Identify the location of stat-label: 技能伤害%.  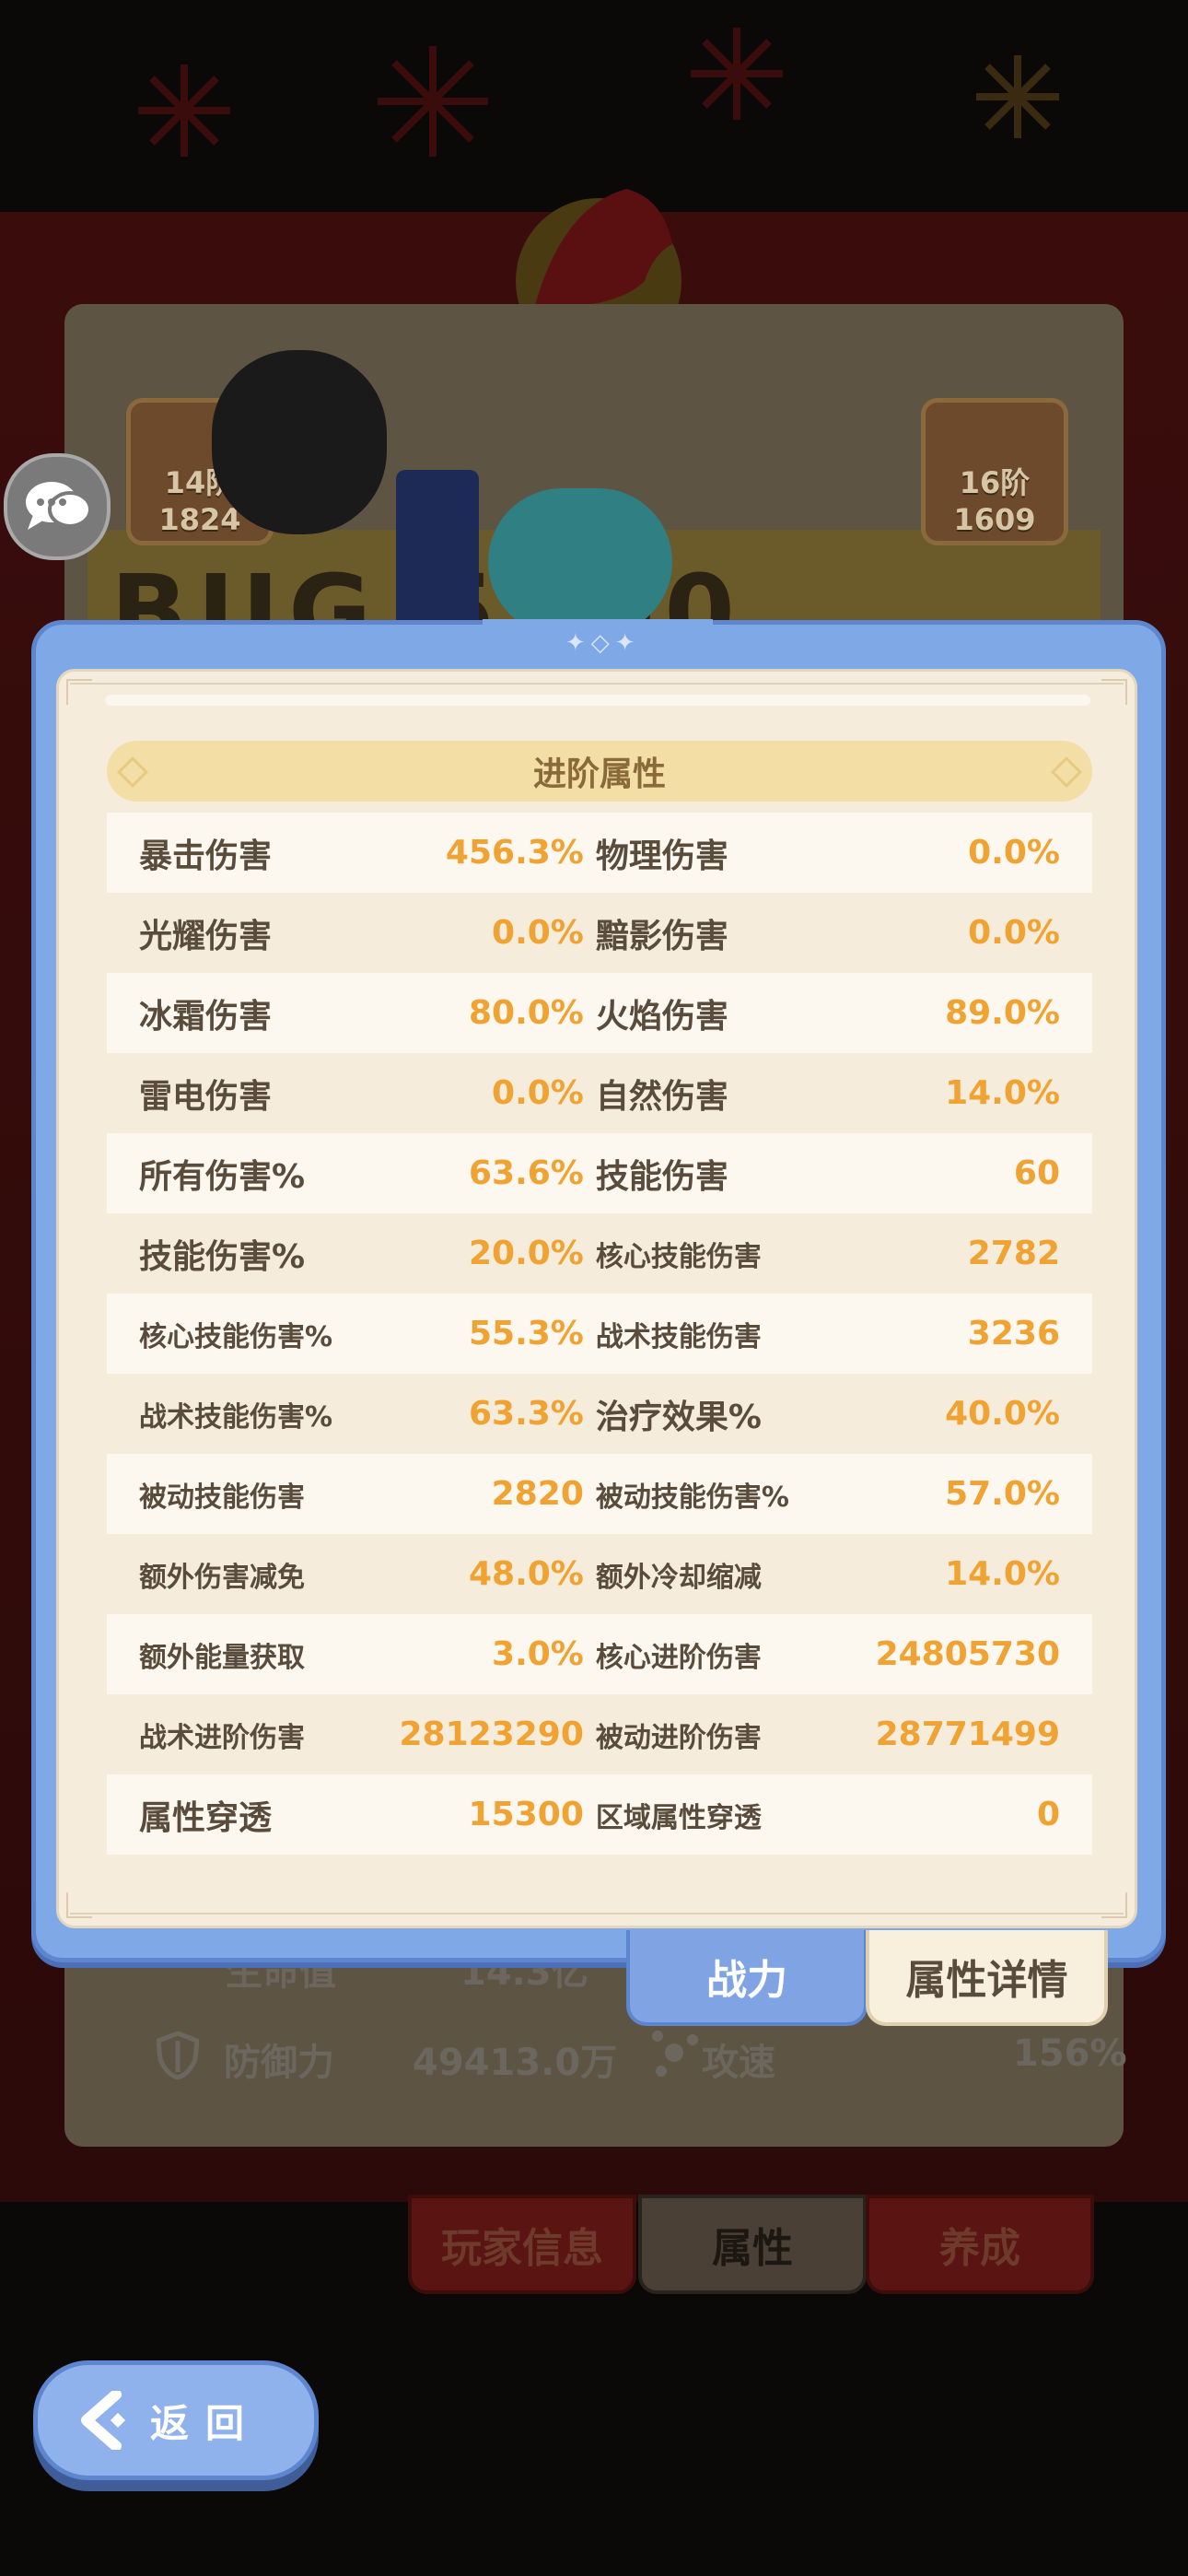
(222, 1256).